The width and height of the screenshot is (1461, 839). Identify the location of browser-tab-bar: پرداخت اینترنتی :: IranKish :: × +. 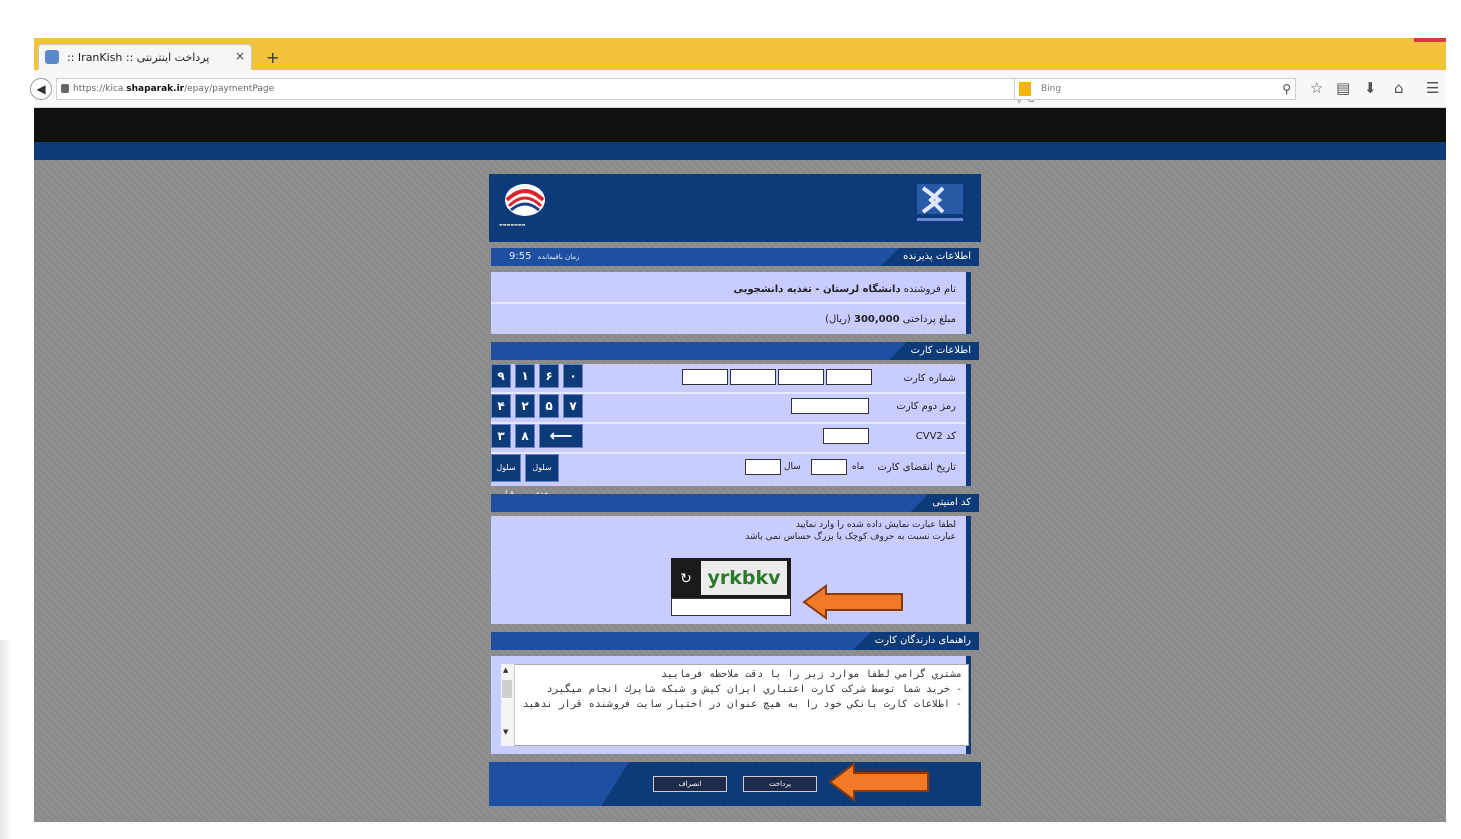
(740, 54).